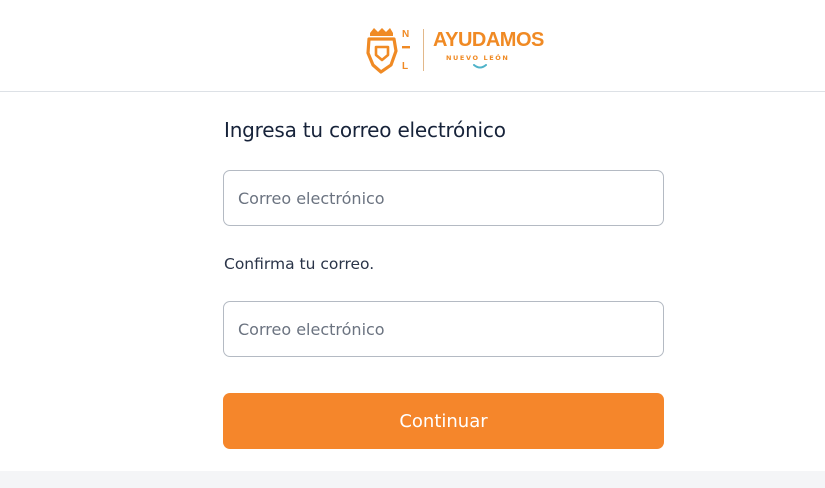 The width and height of the screenshot is (825, 488). Describe the element at coordinates (365, 130) in the screenshot. I see `page-title: Ingresa tu correo electrónico` at that location.